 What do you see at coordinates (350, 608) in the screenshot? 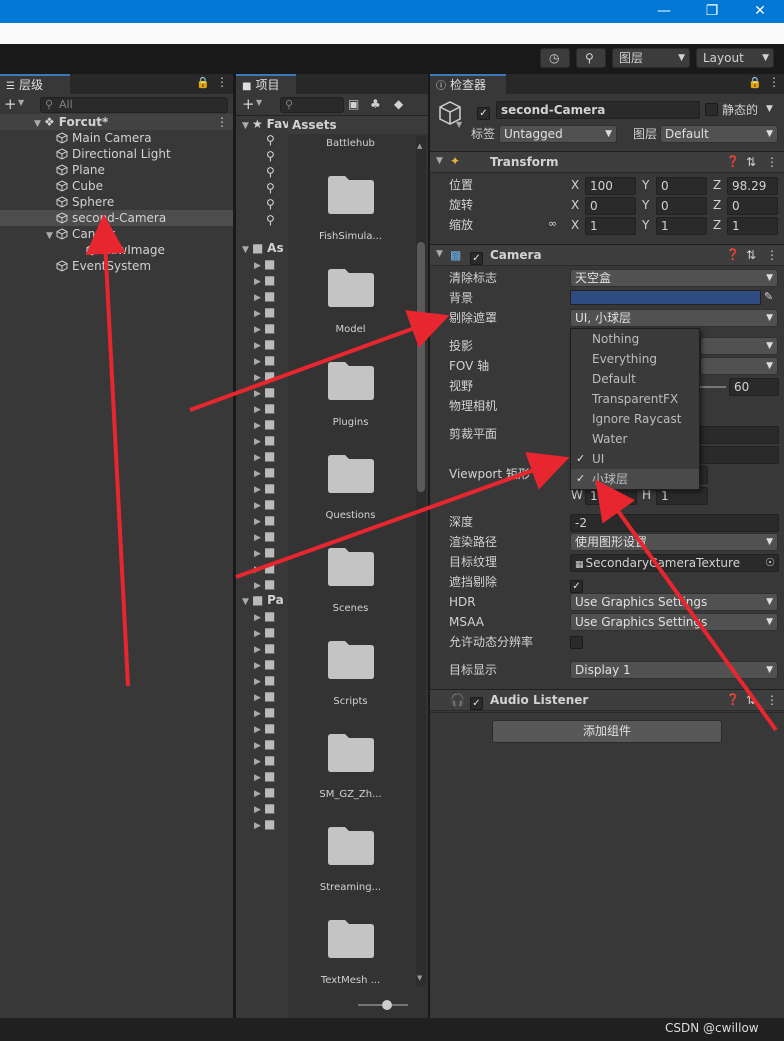
I see `folder-label: Scenes` at bounding box center [350, 608].